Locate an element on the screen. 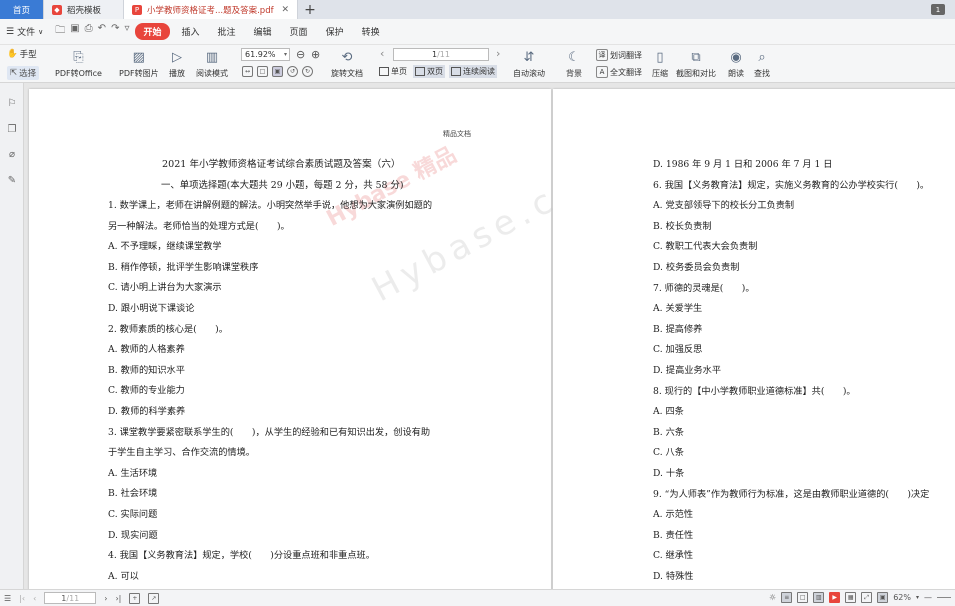  document-line: C. 请小明上讲台为大家演示 is located at coordinates (165, 288).